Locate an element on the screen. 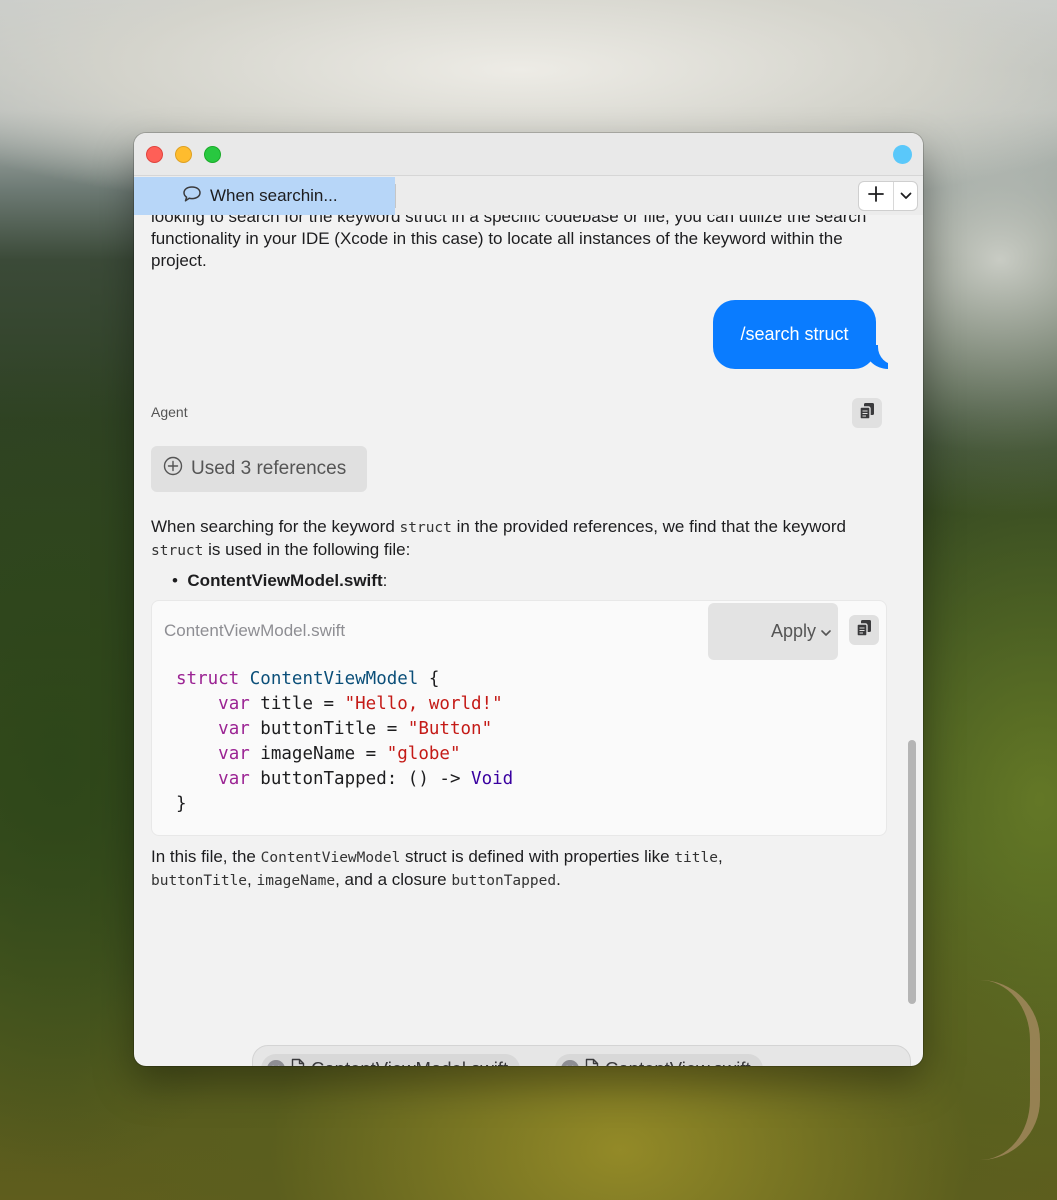 The image size is (1057, 1200). response-text: , and a closure is located at coordinates (393, 879).